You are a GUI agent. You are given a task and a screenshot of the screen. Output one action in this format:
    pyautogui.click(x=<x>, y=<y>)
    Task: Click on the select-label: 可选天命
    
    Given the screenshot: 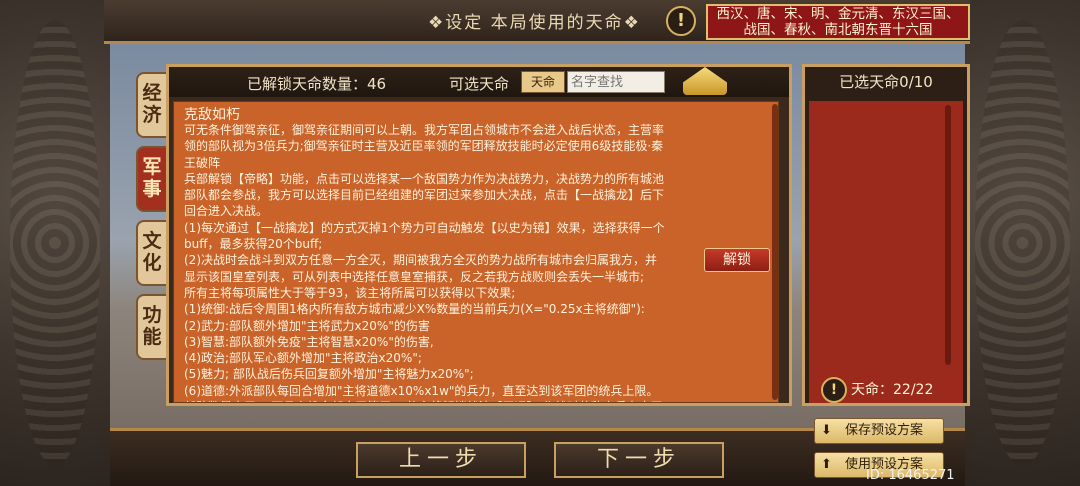 What is the action you would take?
    pyautogui.click(x=479, y=84)
    